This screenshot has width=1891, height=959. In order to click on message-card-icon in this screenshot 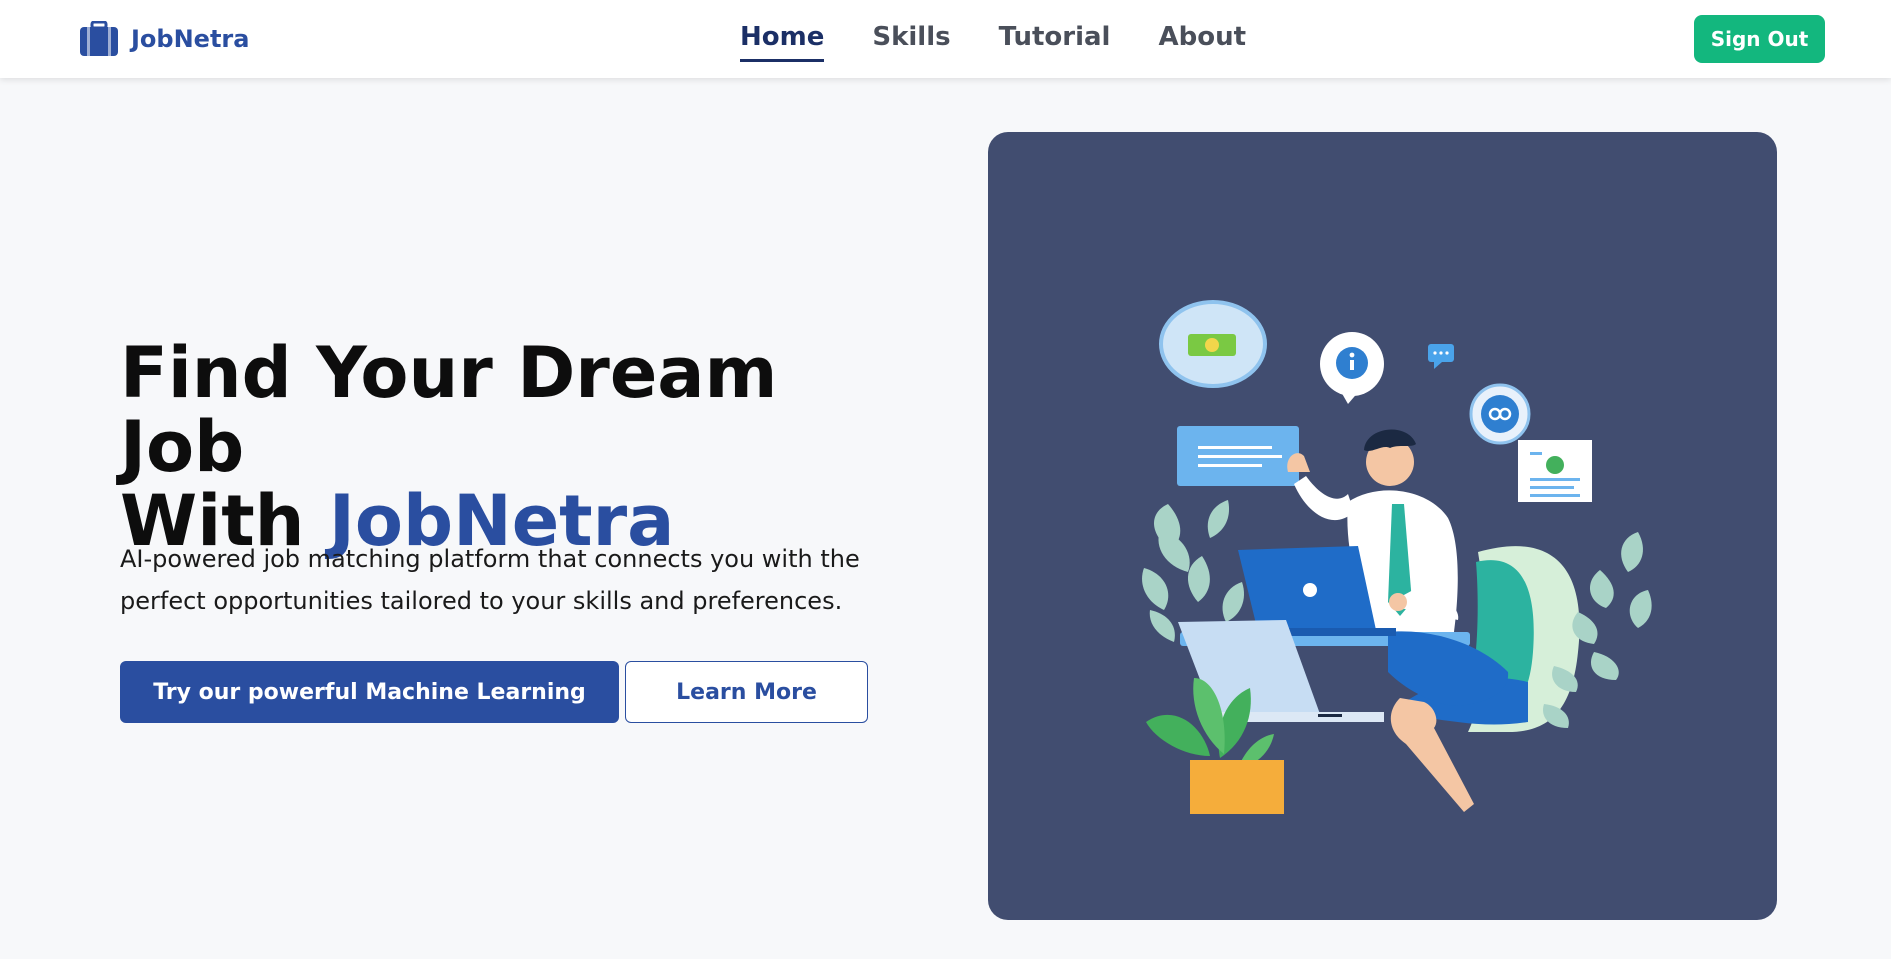, I will do `click(1238, 456)`.